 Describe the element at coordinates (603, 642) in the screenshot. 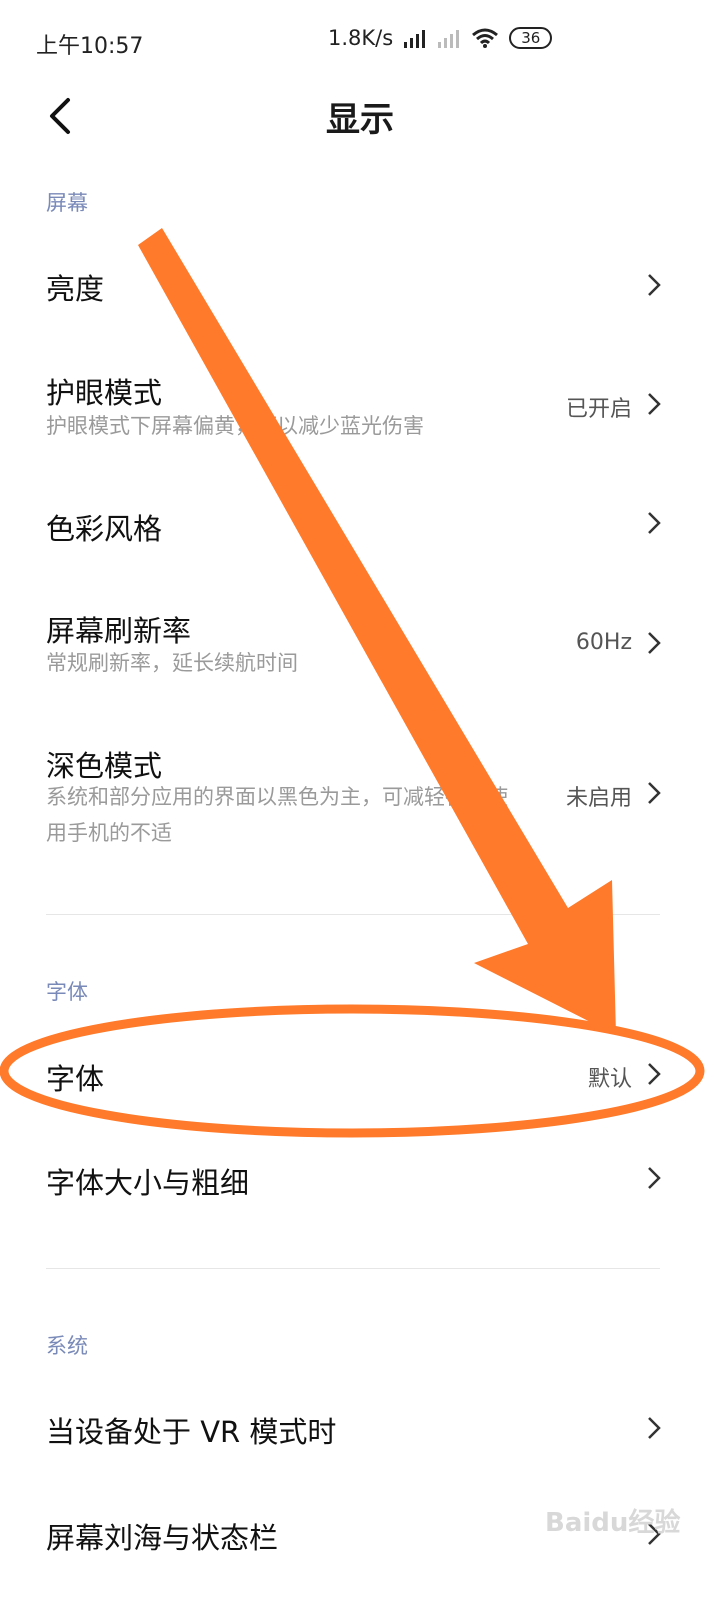

I see `setting-value: 60Hz` at that location.